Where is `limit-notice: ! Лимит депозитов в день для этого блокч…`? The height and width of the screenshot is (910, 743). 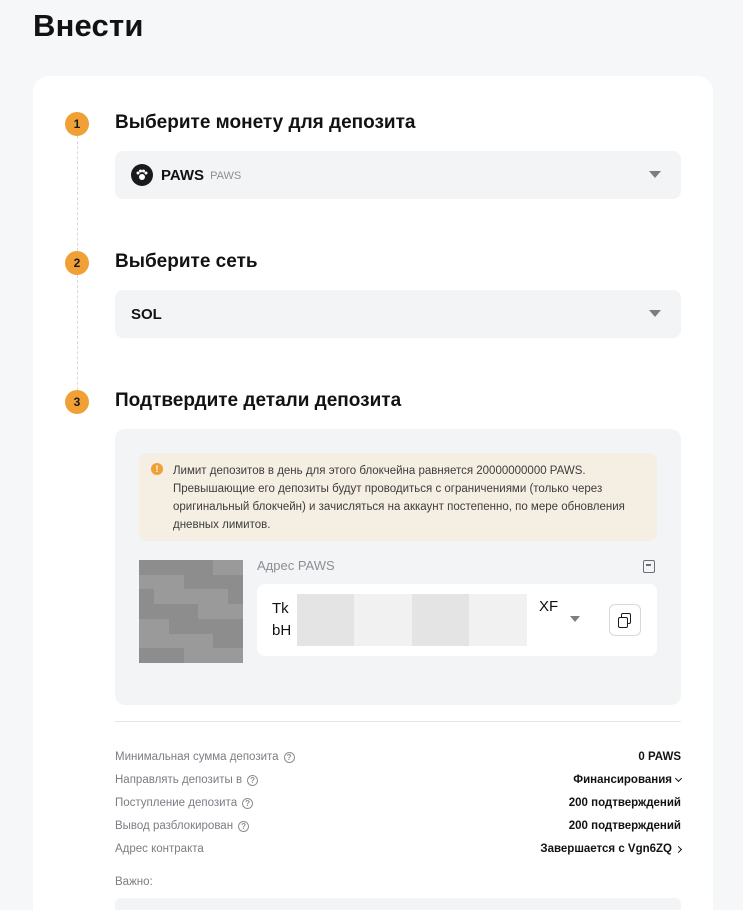
limit-notice: ! Лимит депозитов в день для этого блокч… is located at coordinates (398, 497).